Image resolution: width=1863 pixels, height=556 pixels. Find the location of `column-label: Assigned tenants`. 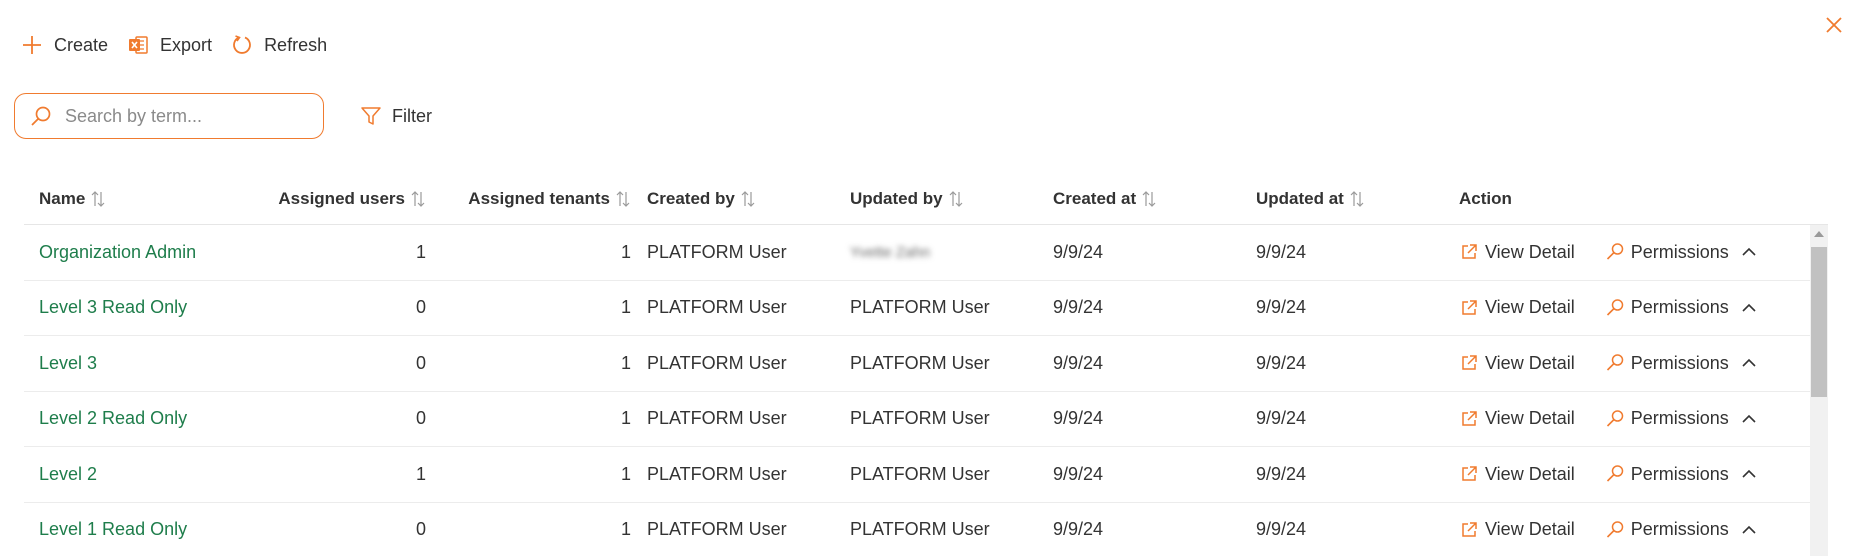

column-label: Assigned tenants is located at coordinates (539, 198).